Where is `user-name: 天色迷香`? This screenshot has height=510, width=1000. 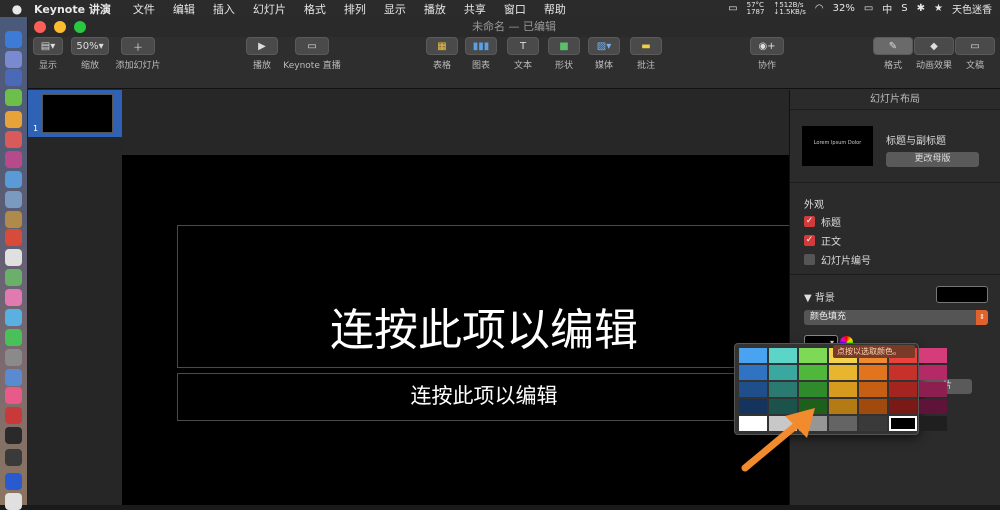
user-name: 天色迷香 is located at coordinates (972, 8).